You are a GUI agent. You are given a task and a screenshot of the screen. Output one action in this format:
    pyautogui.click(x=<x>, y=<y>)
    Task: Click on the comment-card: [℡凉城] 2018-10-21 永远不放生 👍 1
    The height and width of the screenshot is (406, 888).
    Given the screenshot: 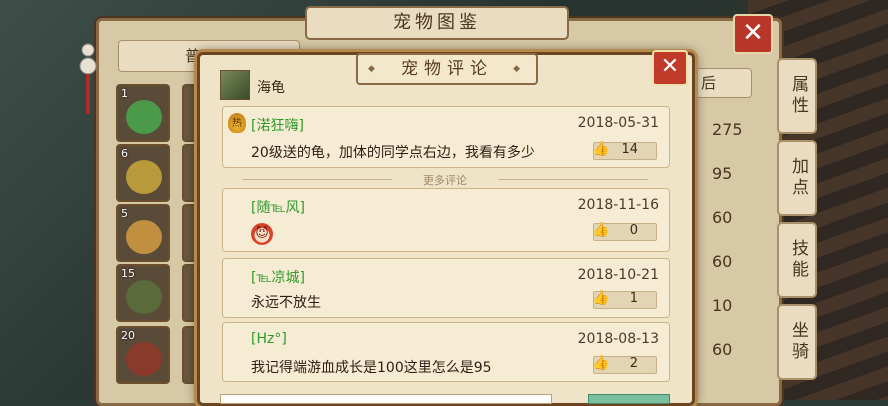 What is the action you would take?
    pyautogui.click(x=446, y=288)
    